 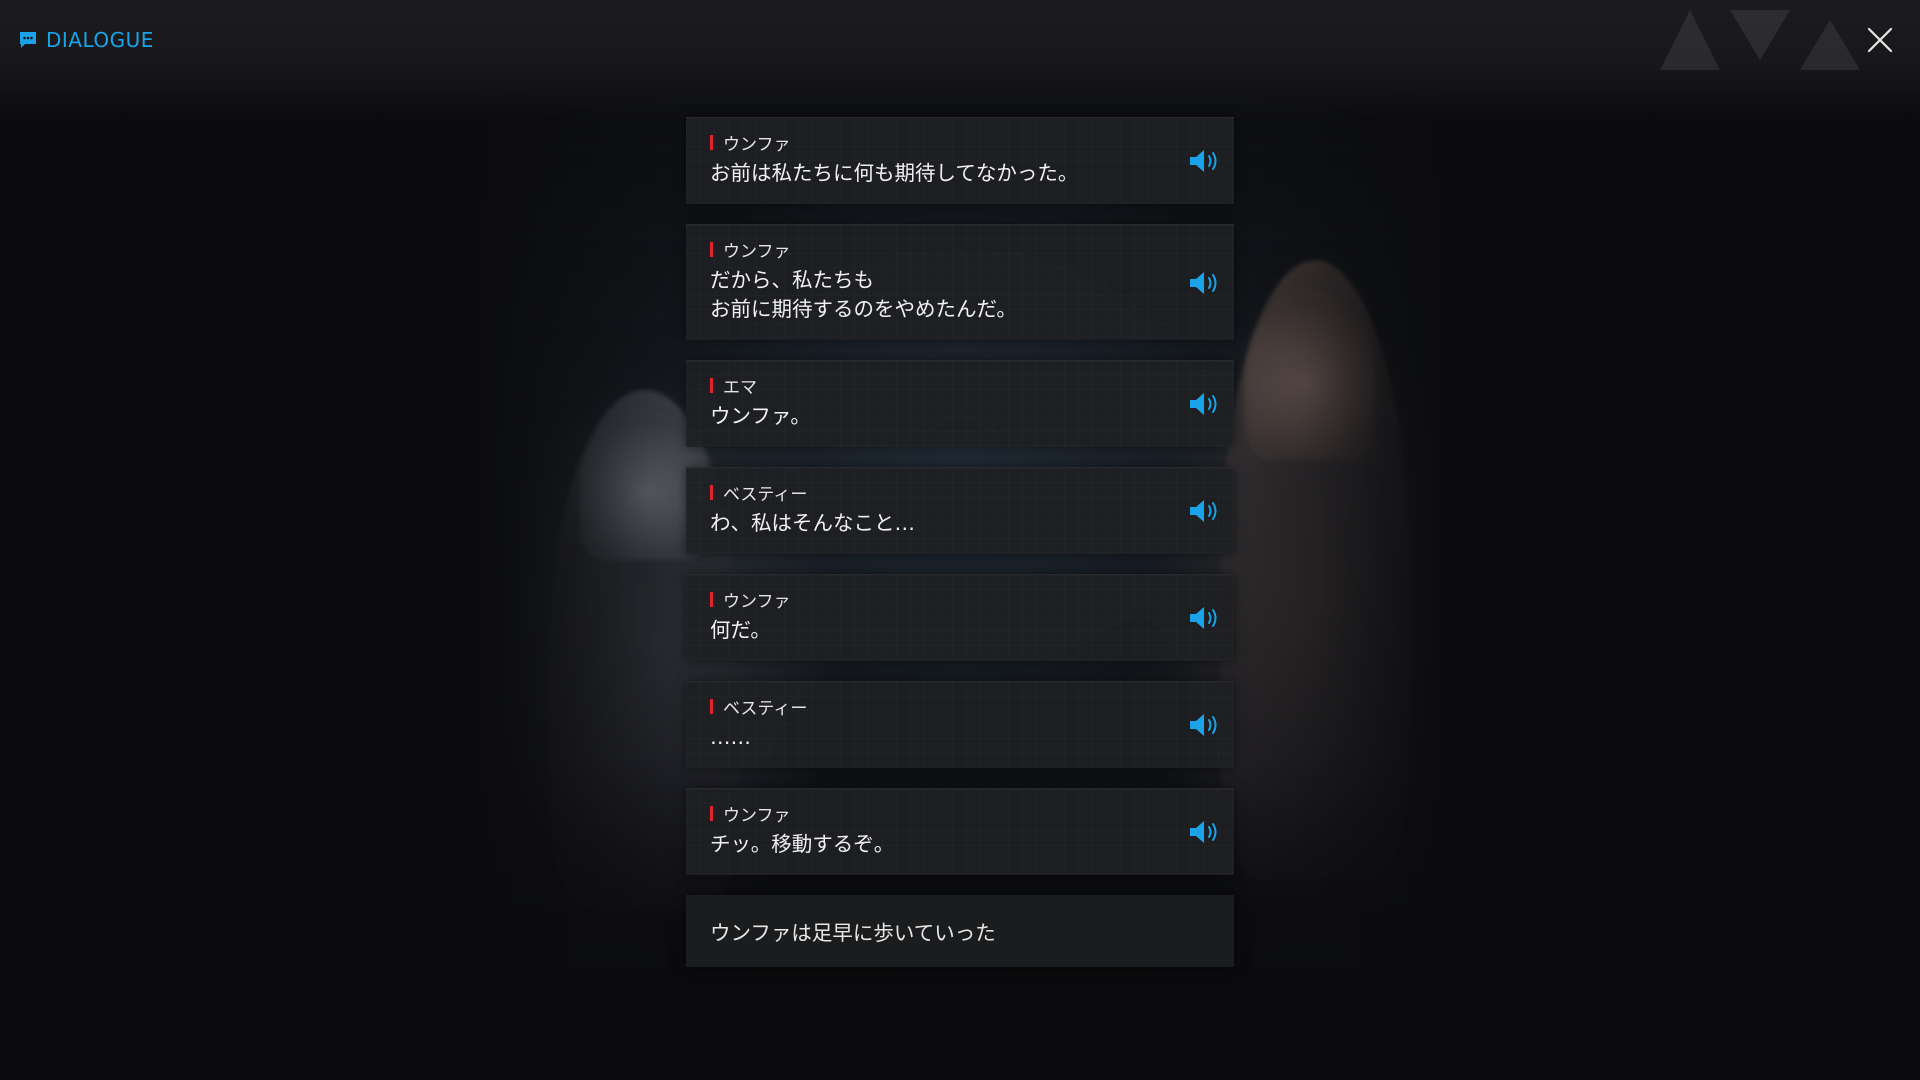 I want to click on dialogue-entry: ウンファ チッ。移動するぞ。, so click(x=960, y=831).